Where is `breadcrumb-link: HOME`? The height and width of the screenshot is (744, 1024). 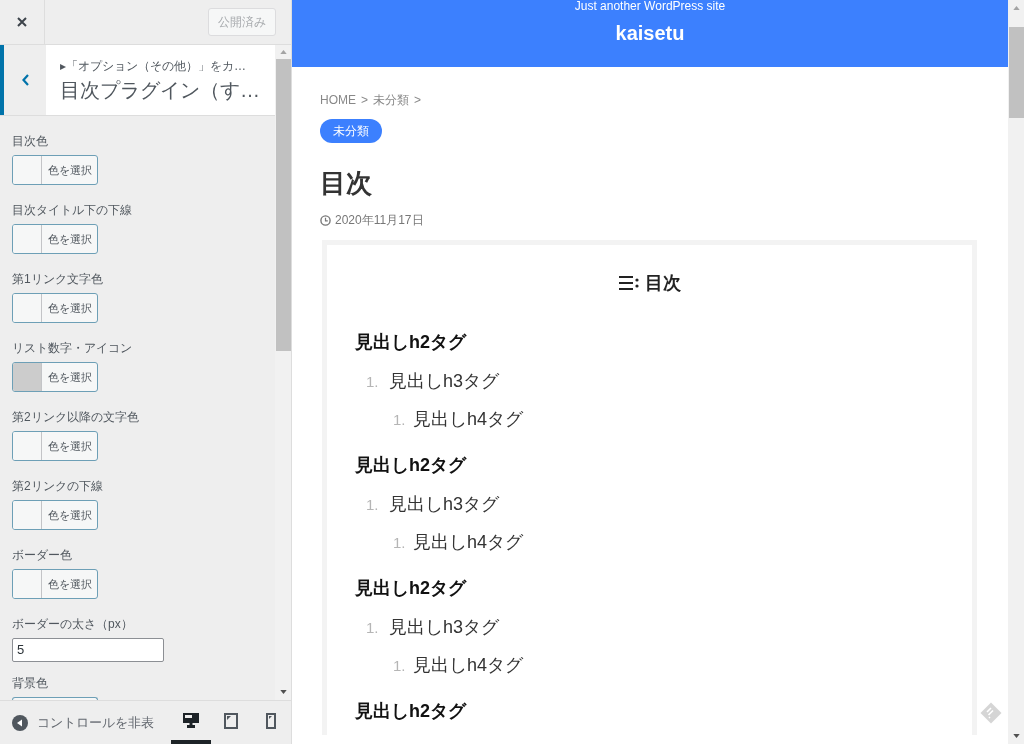 breadcrumb-link: HOME is located at coordinates (338, 100).